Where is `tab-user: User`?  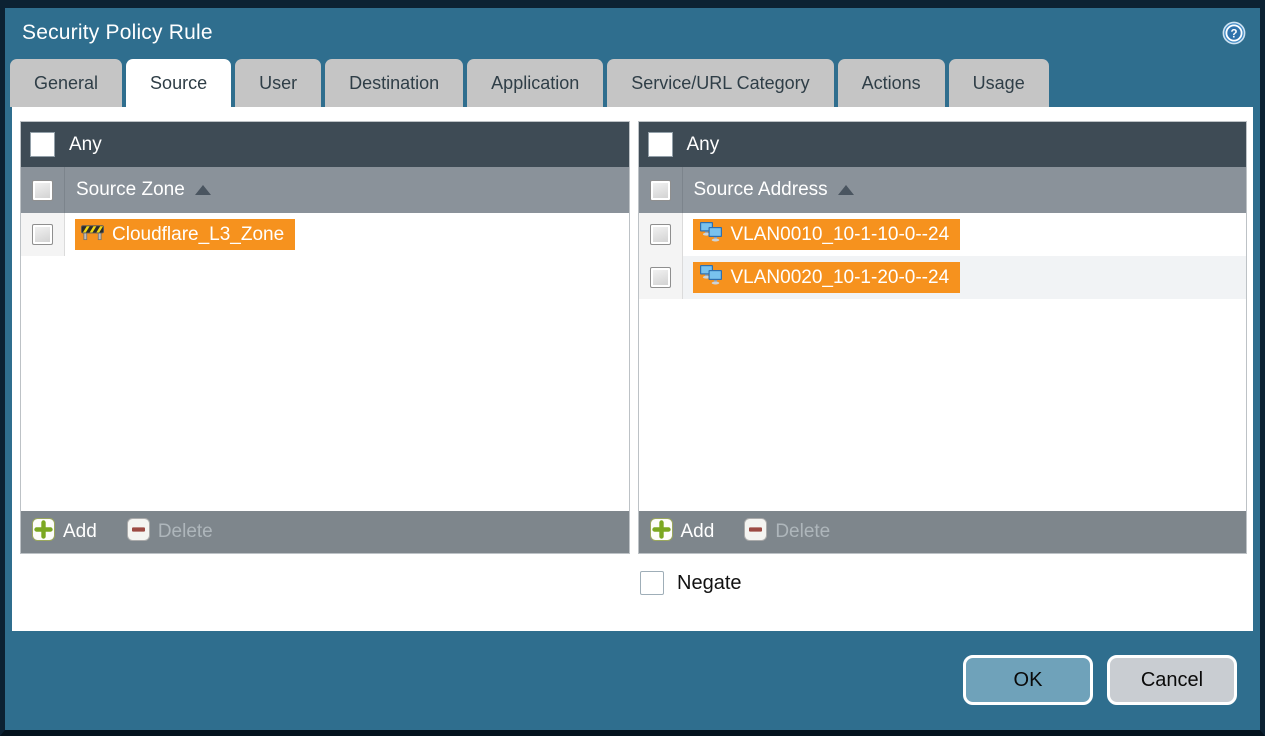 tab-user: User is located at coordinates (278, 83).